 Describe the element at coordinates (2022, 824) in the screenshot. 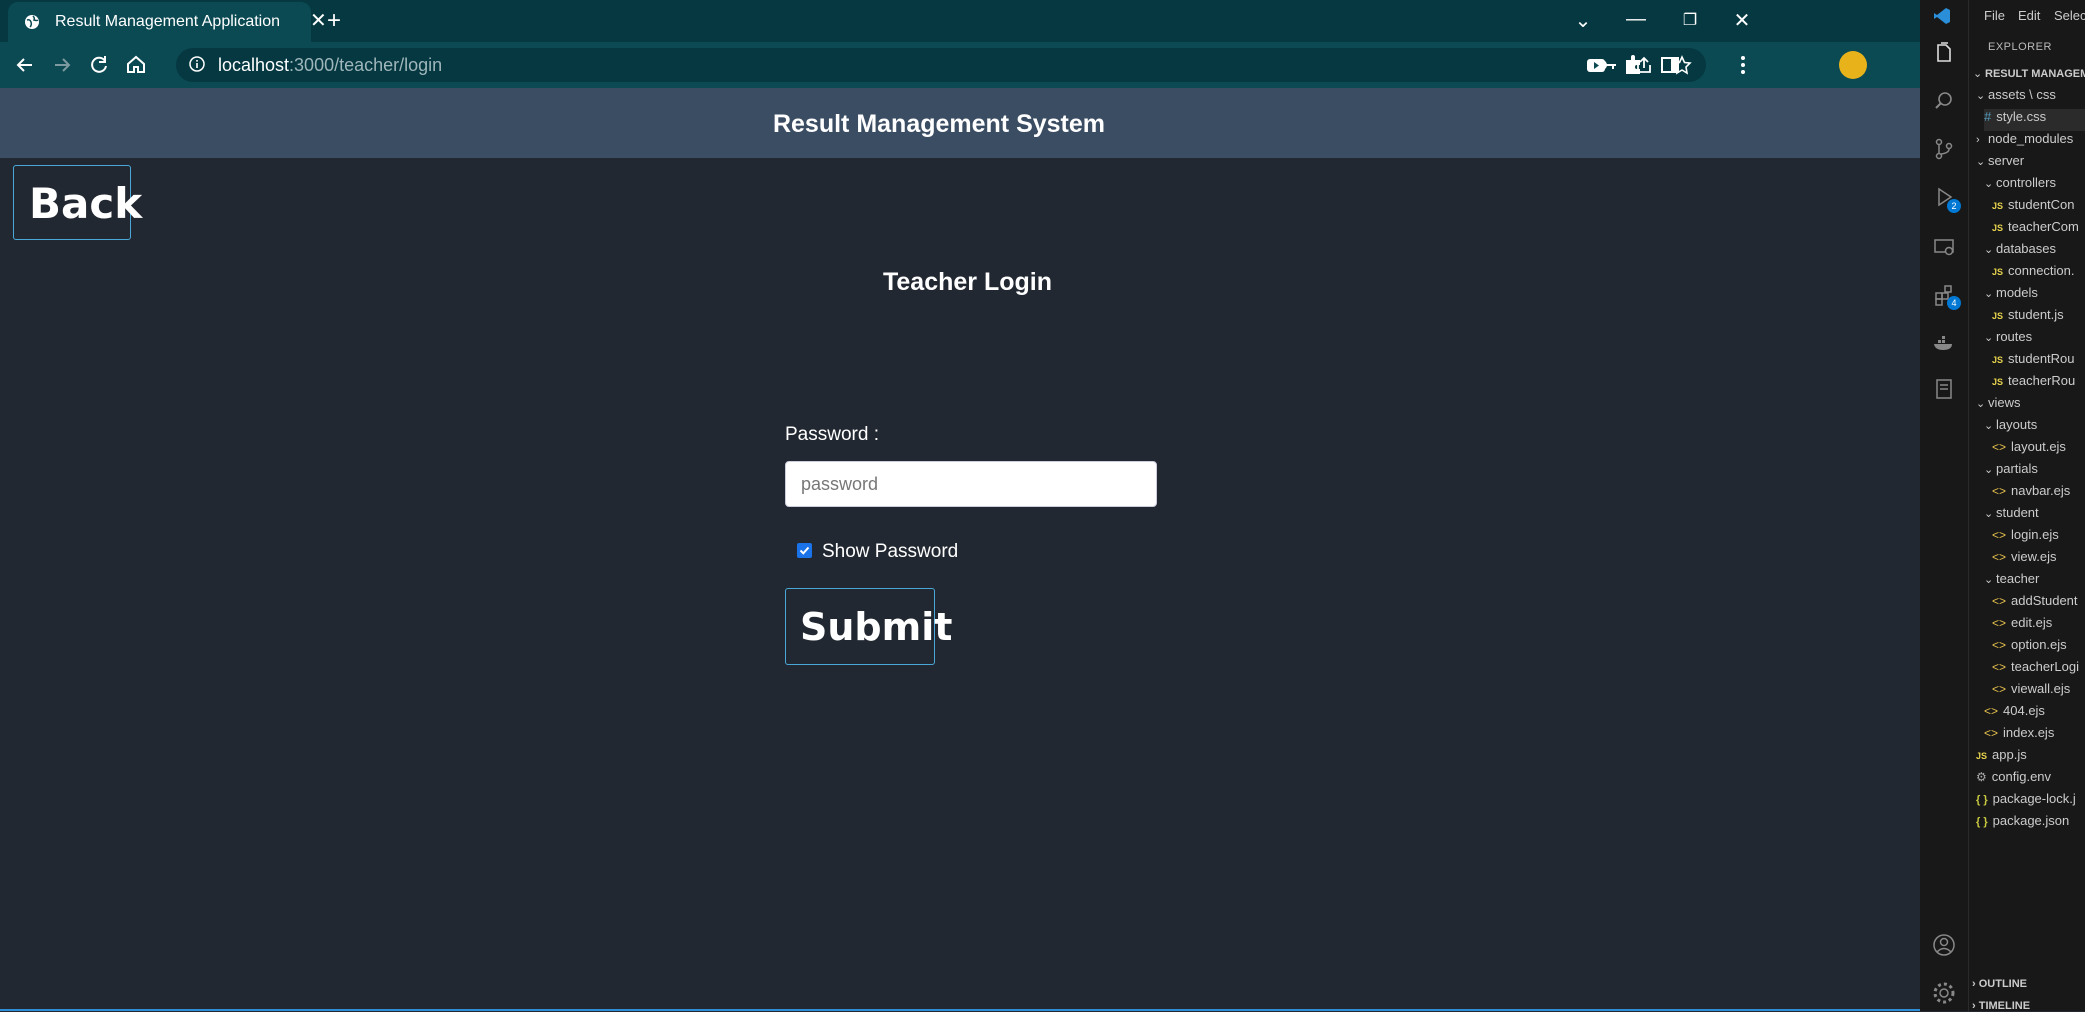

I see `tree-item: { } package.json` at that location.